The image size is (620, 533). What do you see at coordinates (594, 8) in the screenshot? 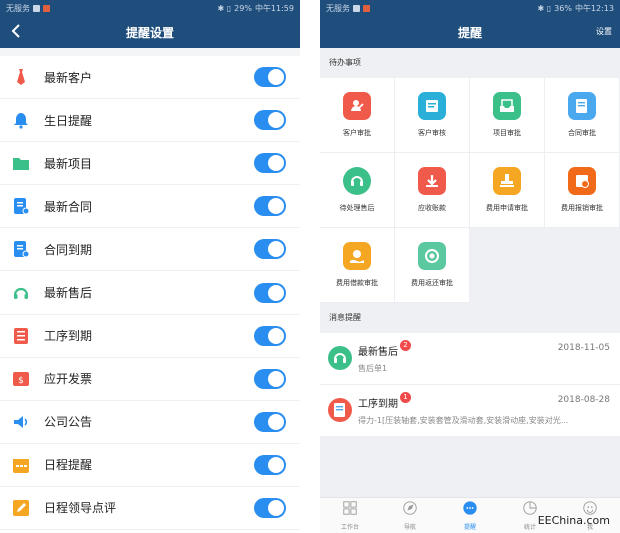
I see `clock-text: 中午12:13` at bounding box center [594, 8].